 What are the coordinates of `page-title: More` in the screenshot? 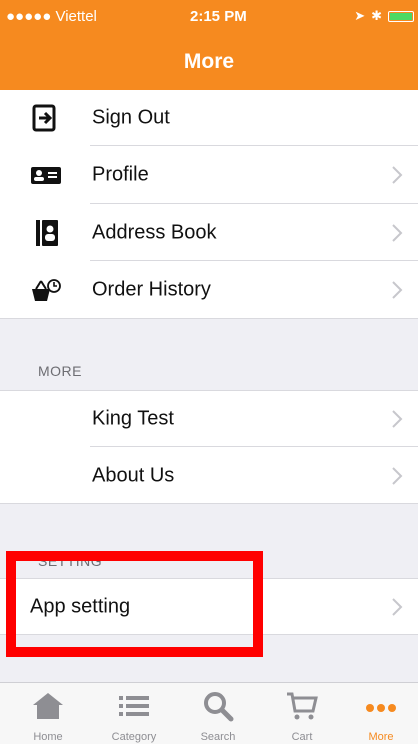 It's located at (209, 61).